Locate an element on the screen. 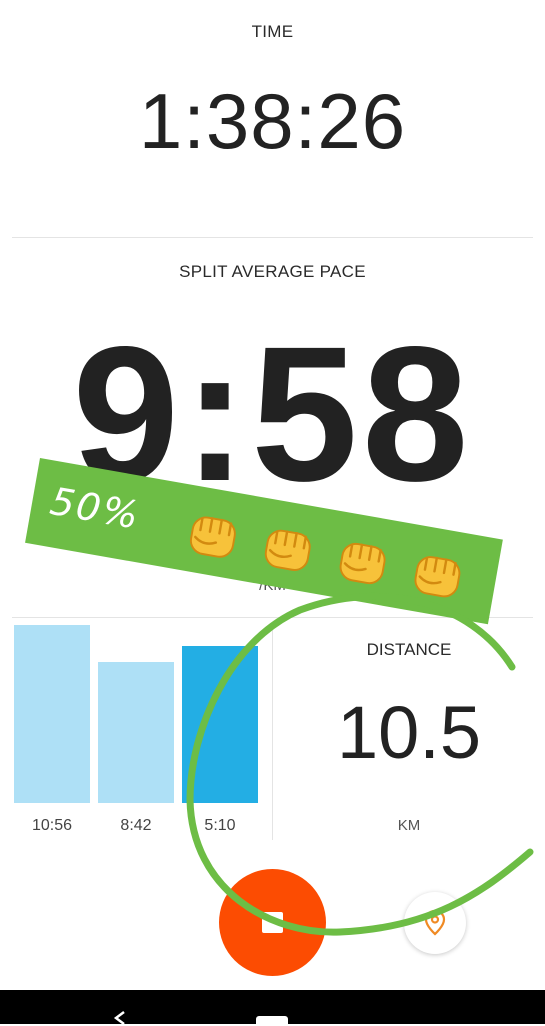 Image resolution: width=545 pixels, height=1026 pixels. location-button is located at coordinates (435, 923).